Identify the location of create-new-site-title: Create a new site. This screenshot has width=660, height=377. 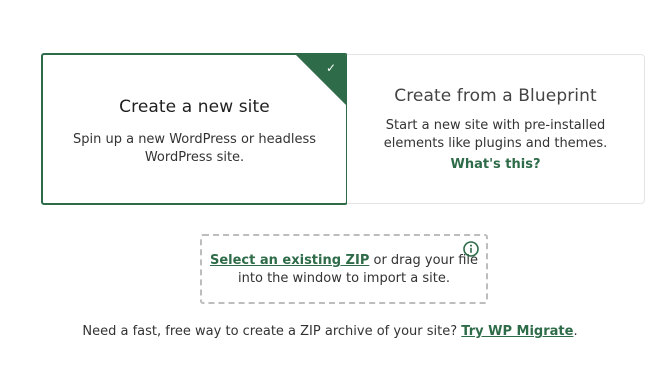
(194, 107).